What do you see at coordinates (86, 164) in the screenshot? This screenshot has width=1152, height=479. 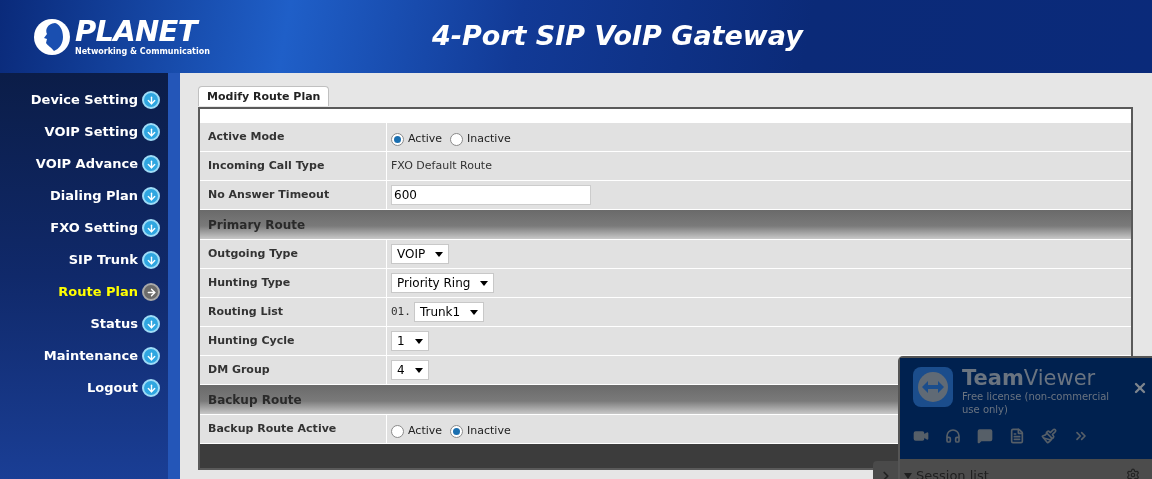 I see `nav-link: VOIP Advance` at bounding box center [86, 164].